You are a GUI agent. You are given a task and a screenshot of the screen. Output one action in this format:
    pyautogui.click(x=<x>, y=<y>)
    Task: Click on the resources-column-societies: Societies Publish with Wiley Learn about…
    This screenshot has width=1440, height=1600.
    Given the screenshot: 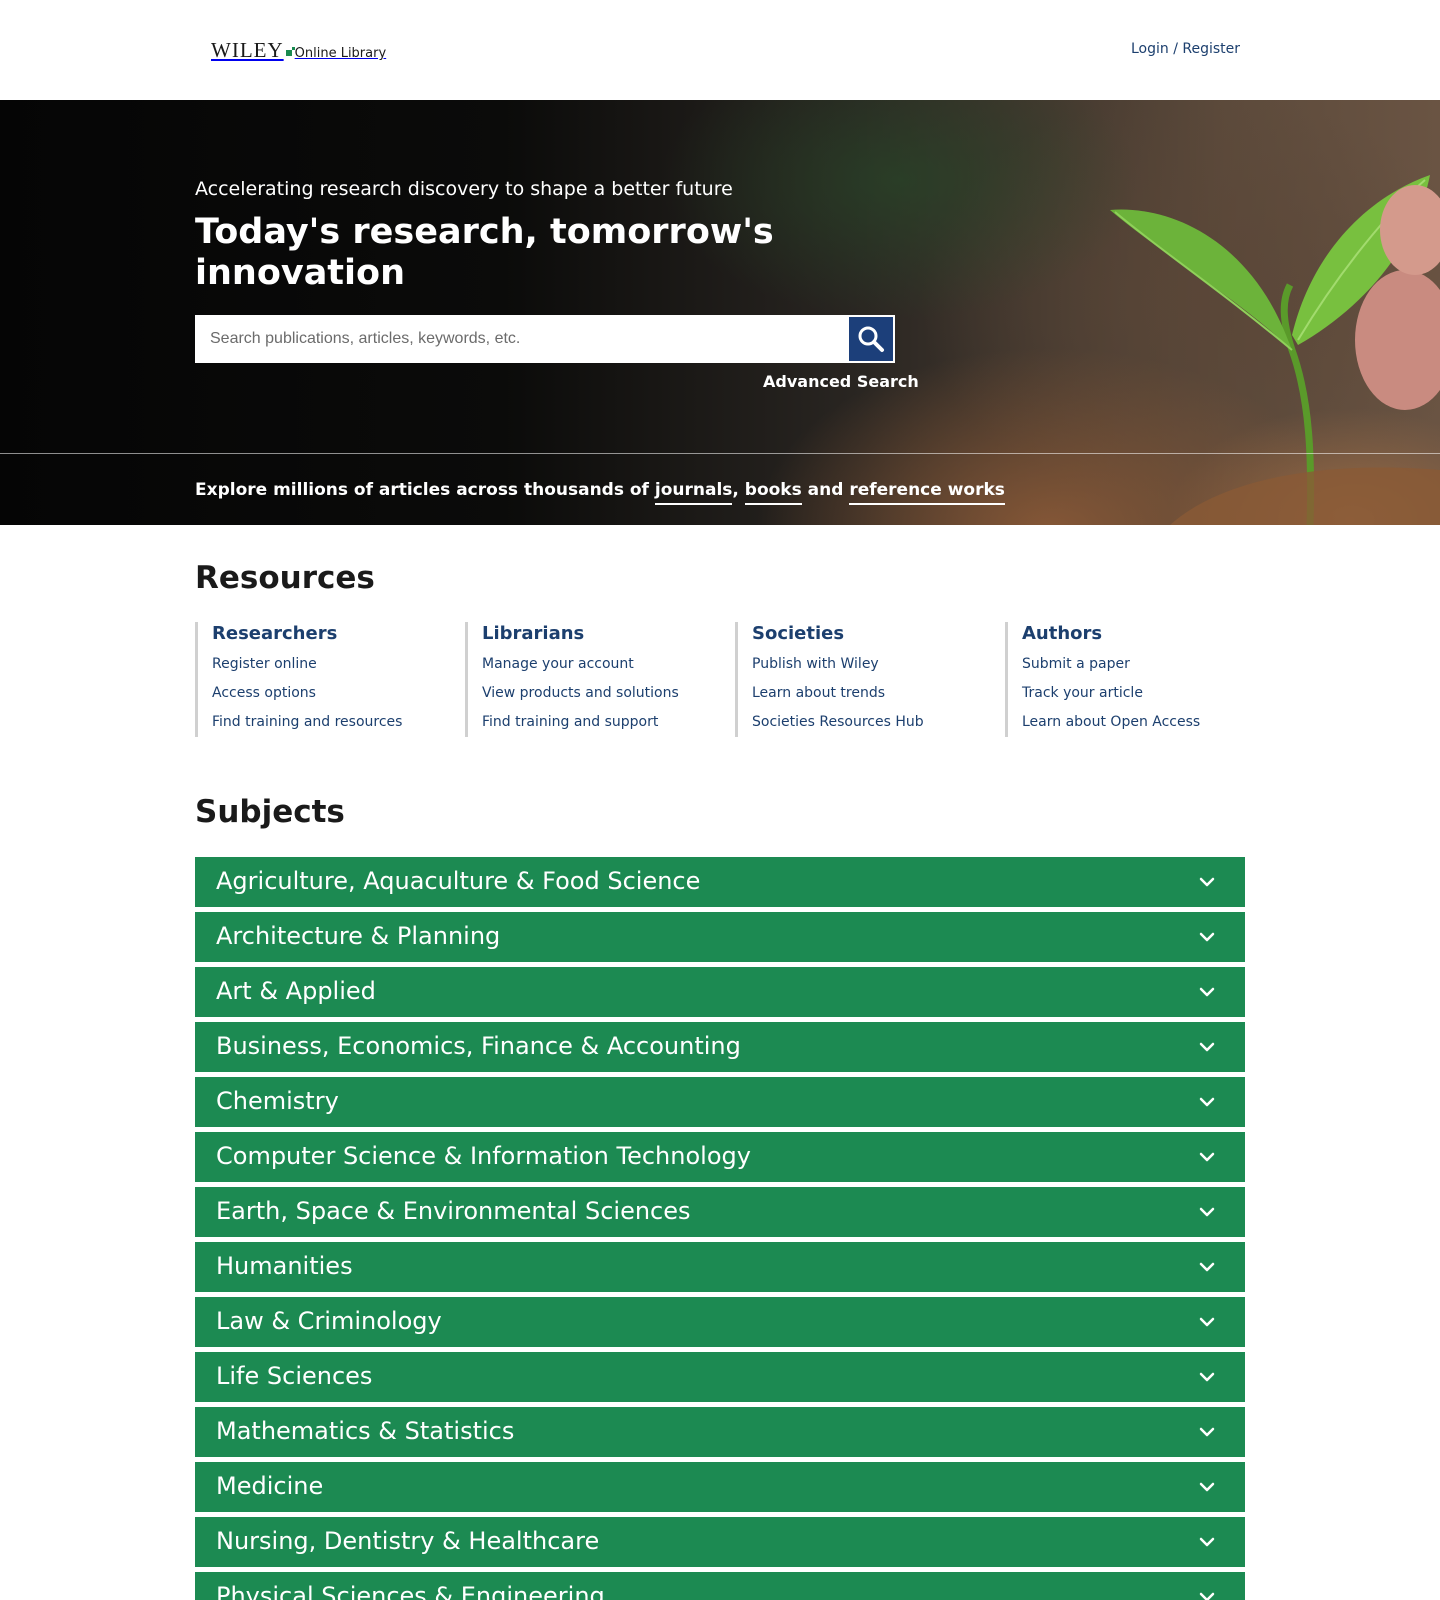 What is the action you would take?
    pyautogui.click(x=829, y=679)
    